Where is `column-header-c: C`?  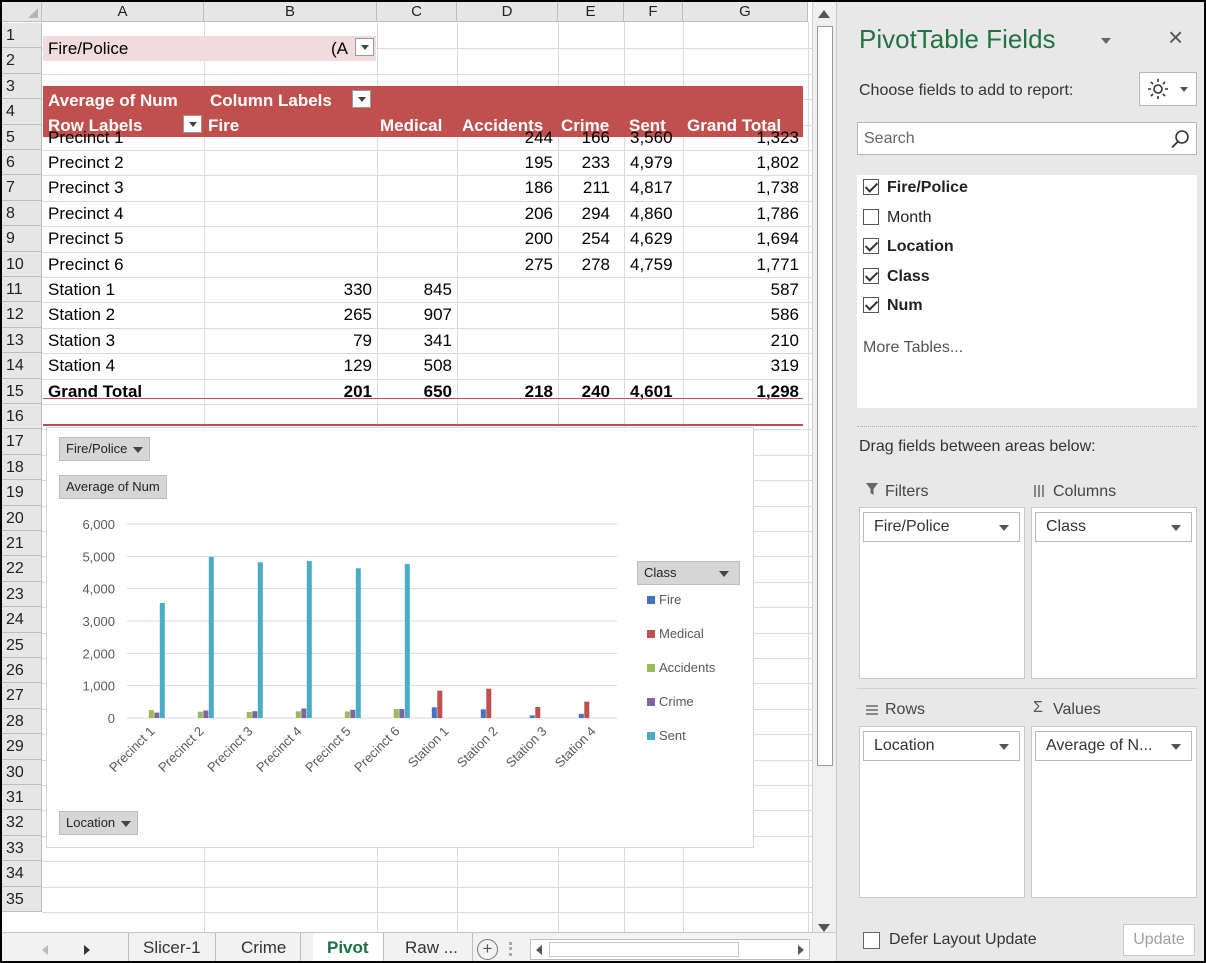
column-header-c: C is located at coordinates (417, 12).